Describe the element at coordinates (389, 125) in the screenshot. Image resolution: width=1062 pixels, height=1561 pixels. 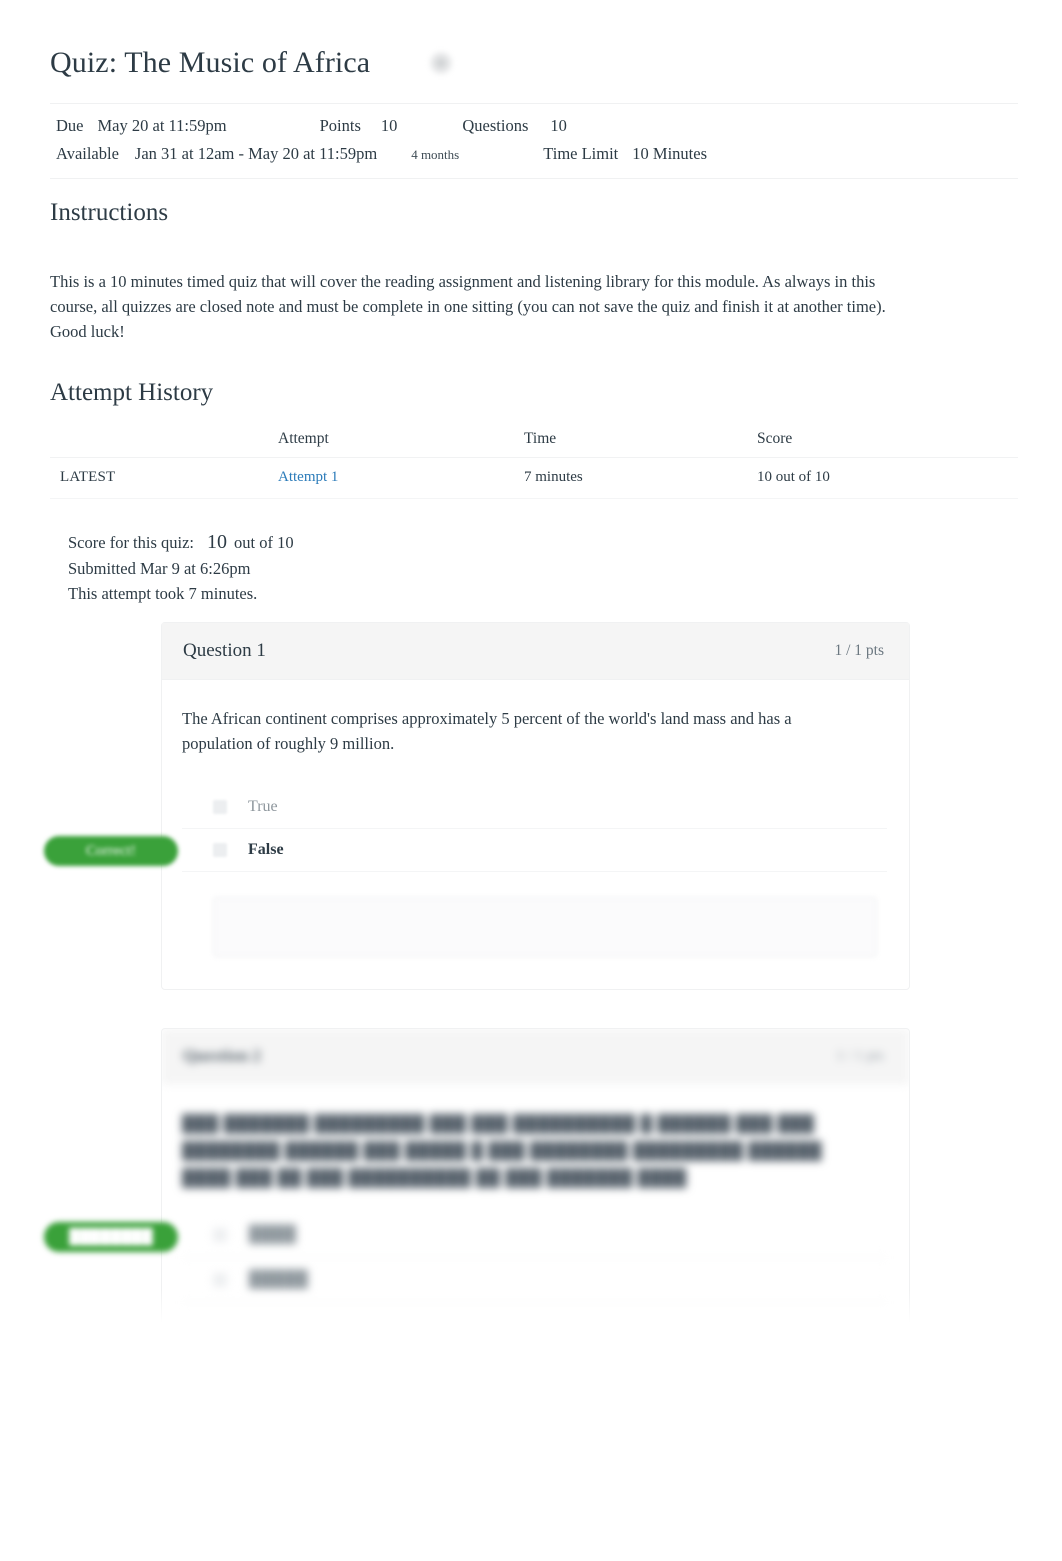
I see `points-value: 10` at that location.